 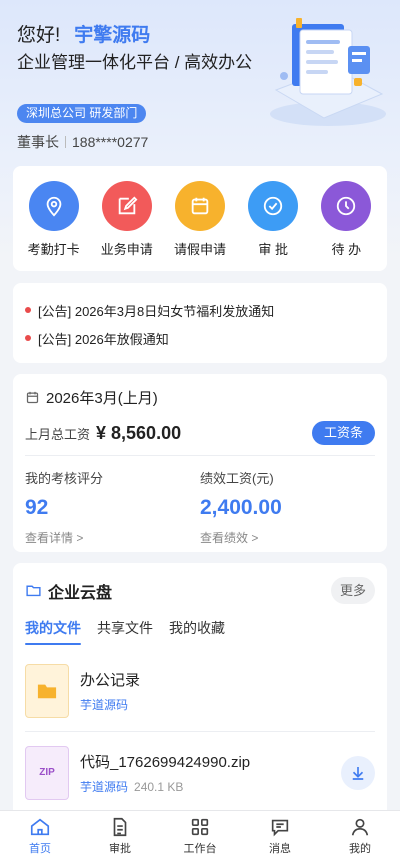 What do you see at coordinates (227, 691) in the screenshot?
I see `file-info: 办公记录 芋道源码` at bounding box center [227, 691].